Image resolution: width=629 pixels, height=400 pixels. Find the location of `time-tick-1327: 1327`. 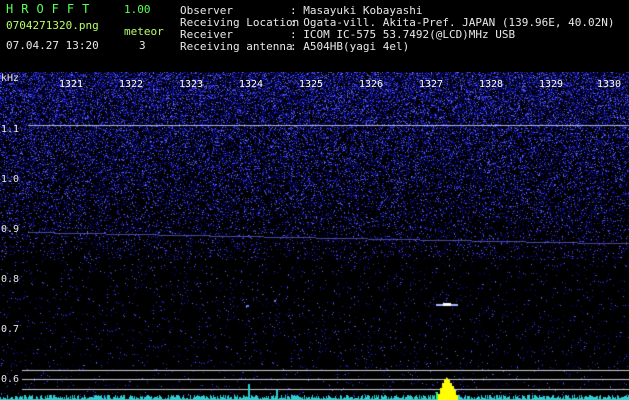

time-tick-1327: 1327 is located at coordinates (431, 84).